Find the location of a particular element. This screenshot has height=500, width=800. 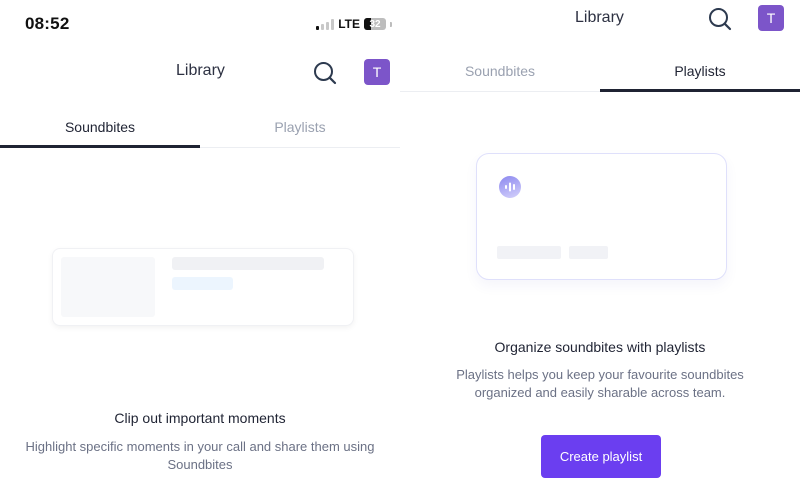

empty-state-title: Clip out important moments is located at coordinates (200, 418).